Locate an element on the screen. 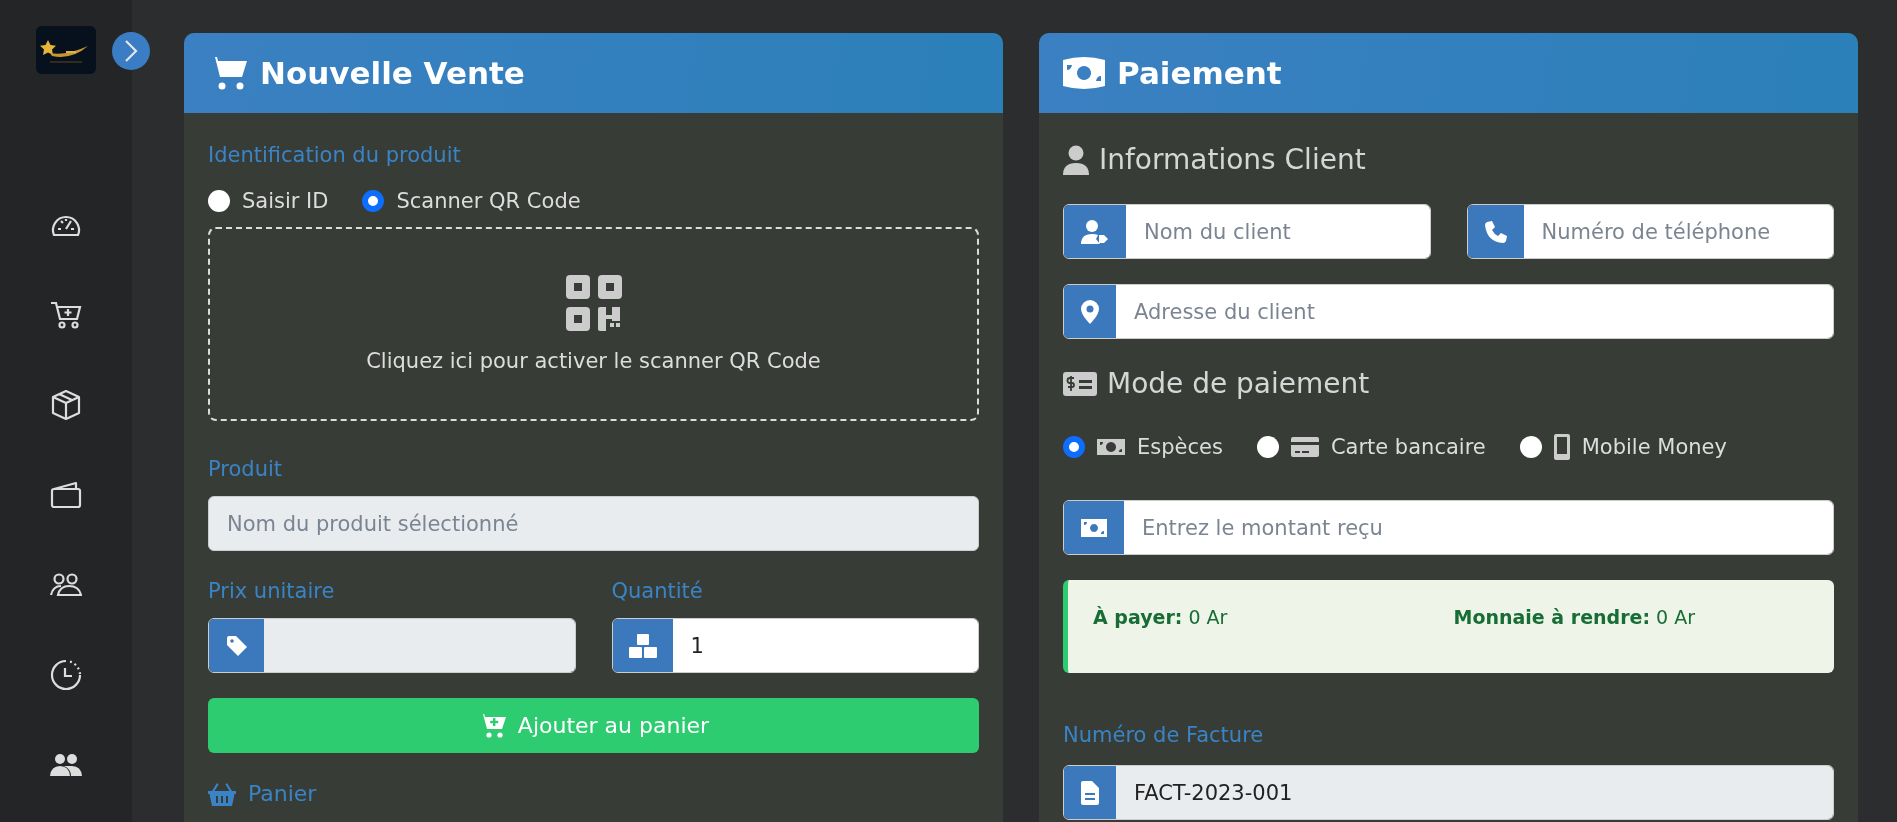 This screenshot has height=822, width=1897. chevron-right-icon is located at coordinates (131, 51).